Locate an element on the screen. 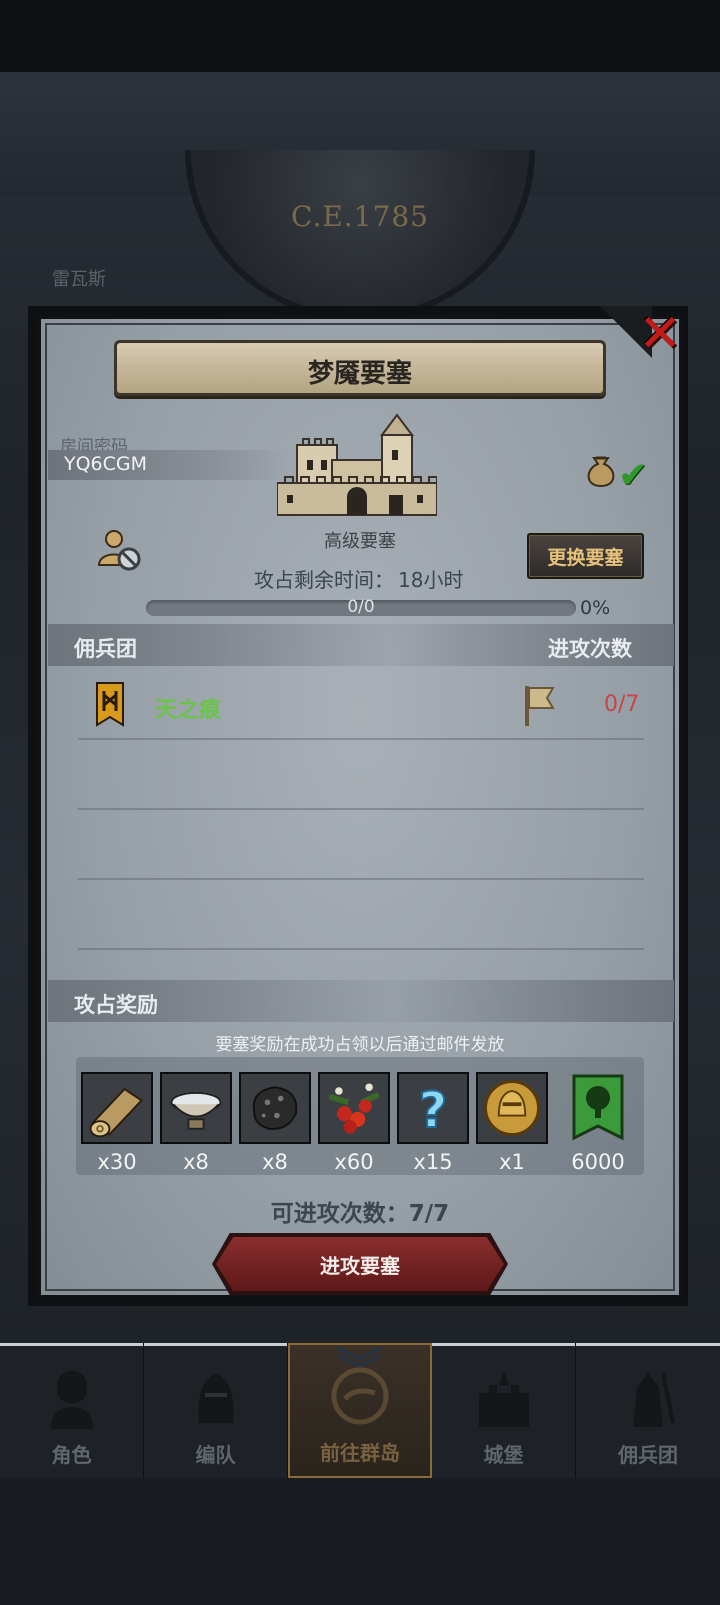  mercenary-attack-count: 0/7 is located at coordinates (622, 704).